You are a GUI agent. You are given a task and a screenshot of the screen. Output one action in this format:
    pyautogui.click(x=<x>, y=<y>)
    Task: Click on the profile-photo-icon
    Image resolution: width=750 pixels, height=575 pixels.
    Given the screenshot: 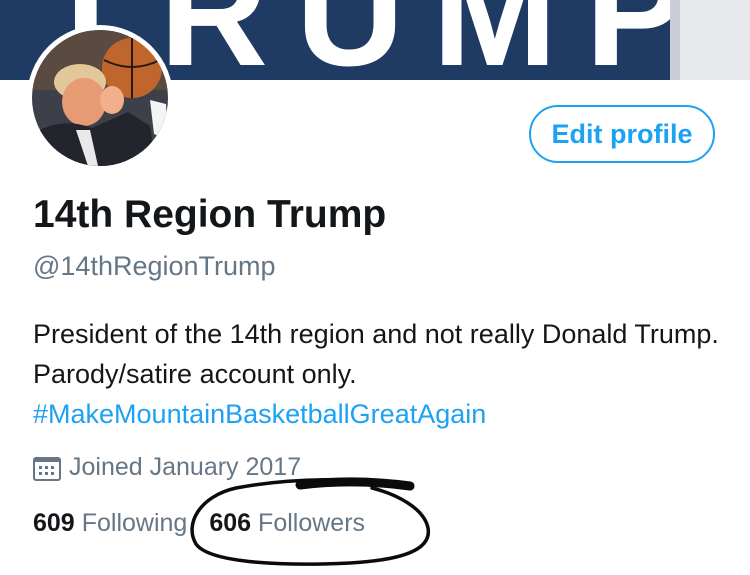 What is the action you would take?
    pyautogui.click(x=100, y=98)
    